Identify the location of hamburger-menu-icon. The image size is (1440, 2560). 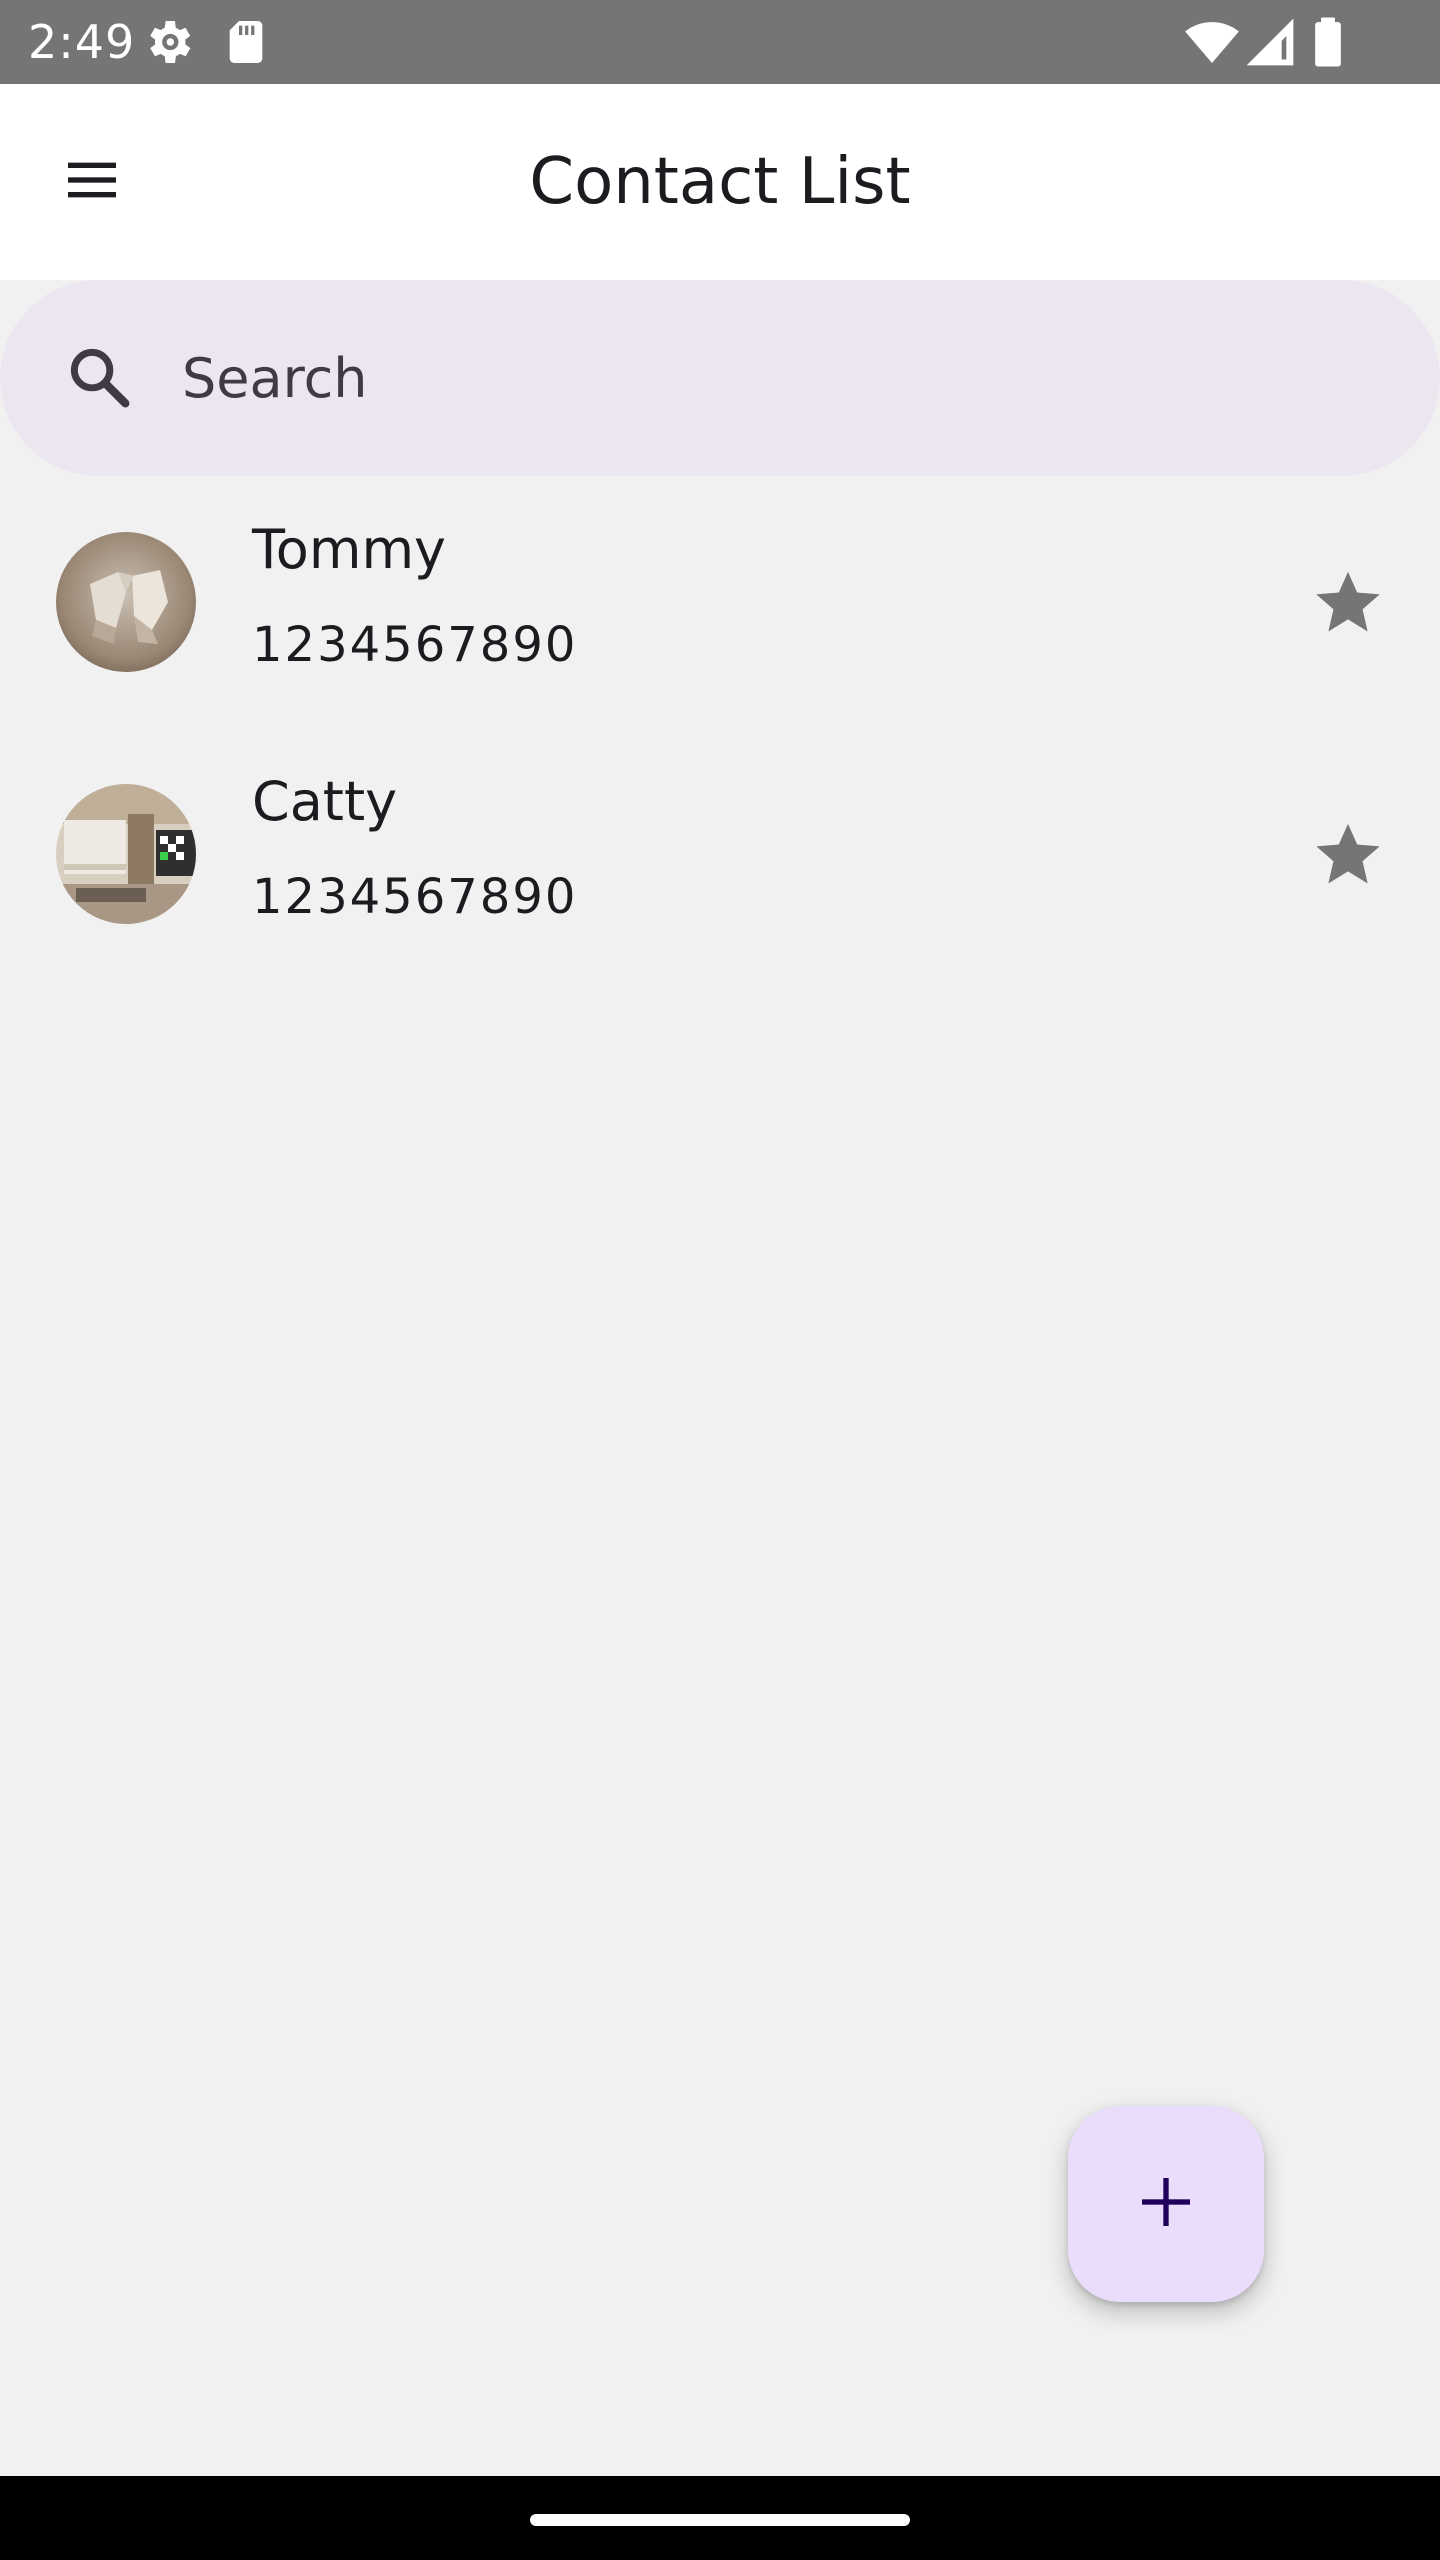
(92, 182).